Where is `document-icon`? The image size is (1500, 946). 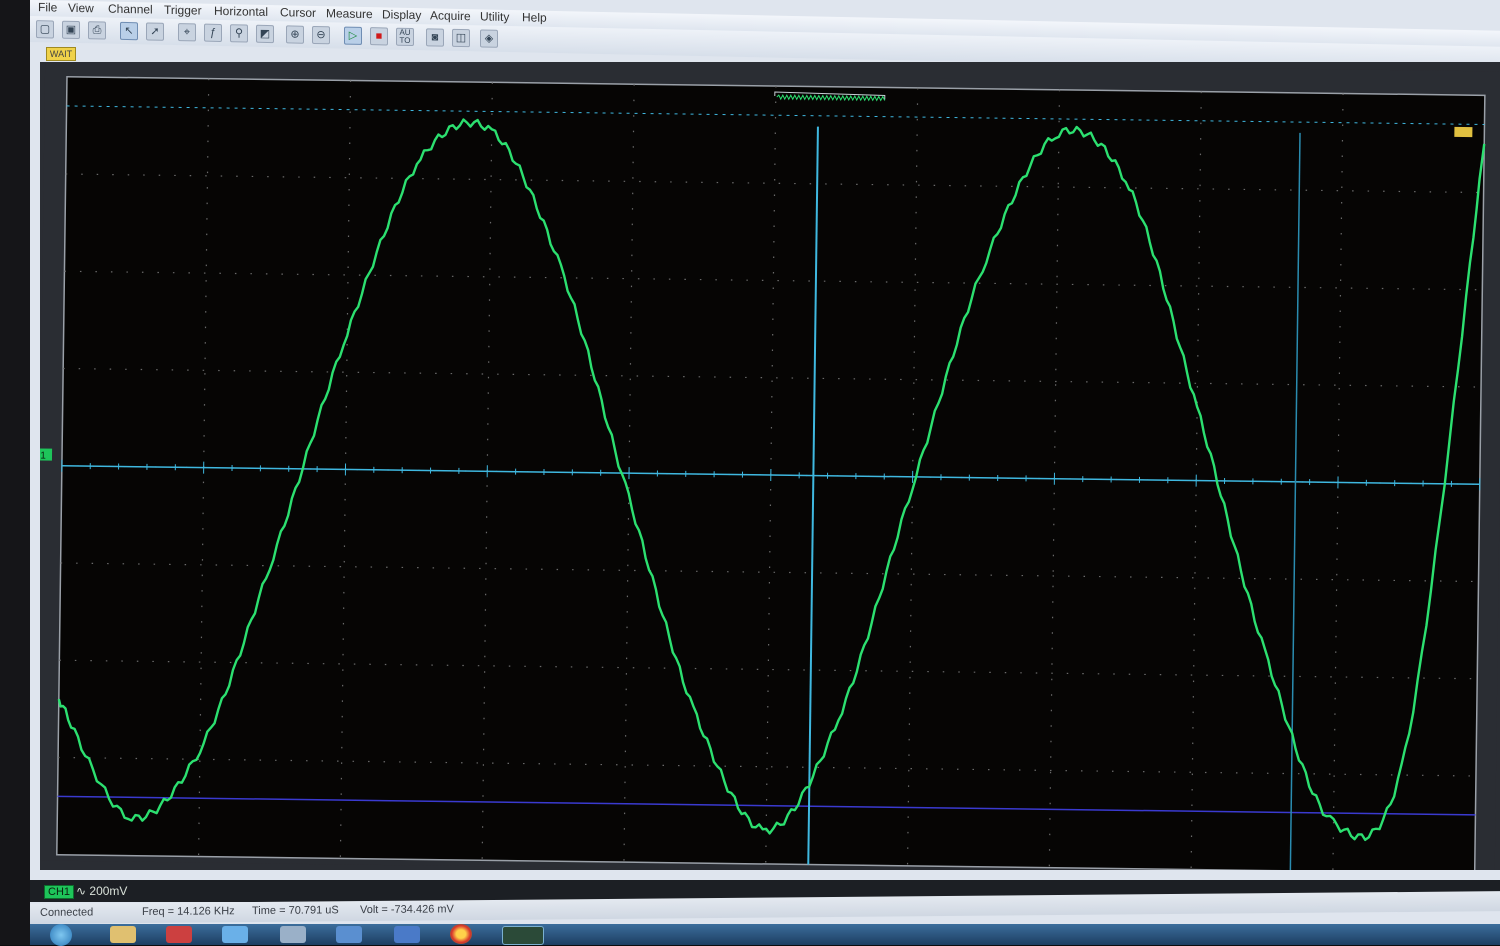 document-icon is located at coordinates (293, 934).